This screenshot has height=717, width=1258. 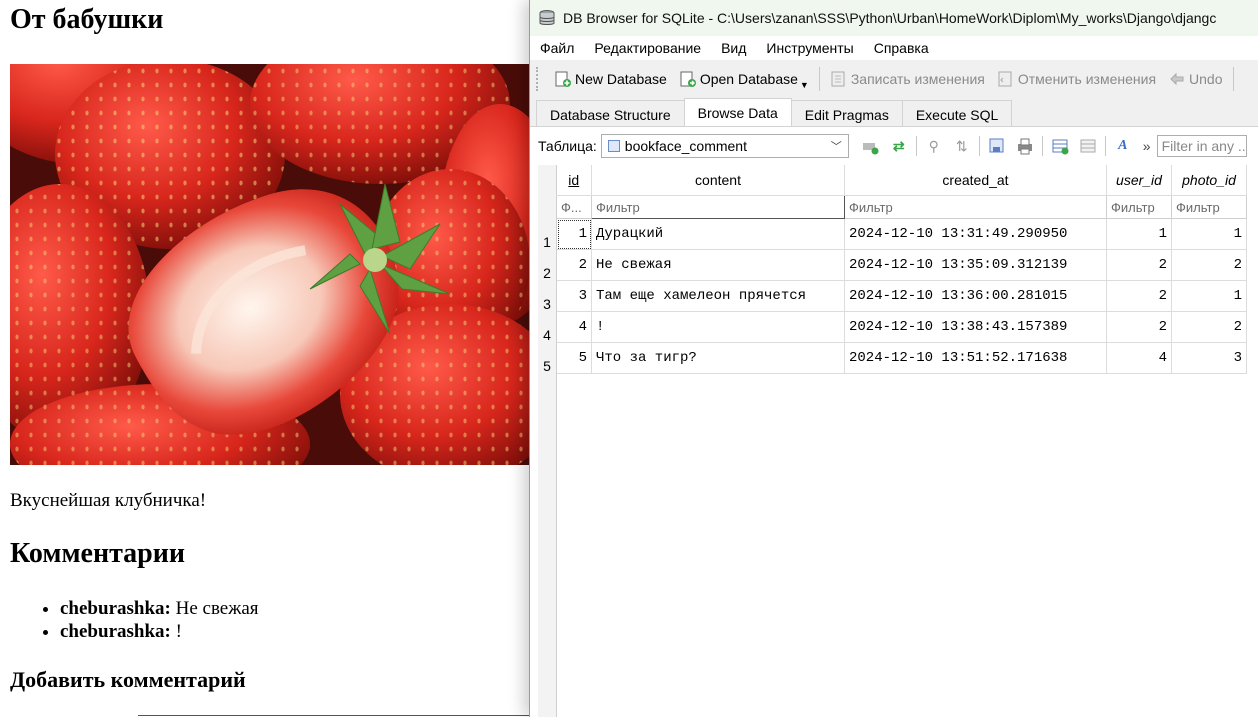 What do you see at coordinates (574, 180) in the screenshot?
I see `column-header-id: id` at bounding box center [574, 180].